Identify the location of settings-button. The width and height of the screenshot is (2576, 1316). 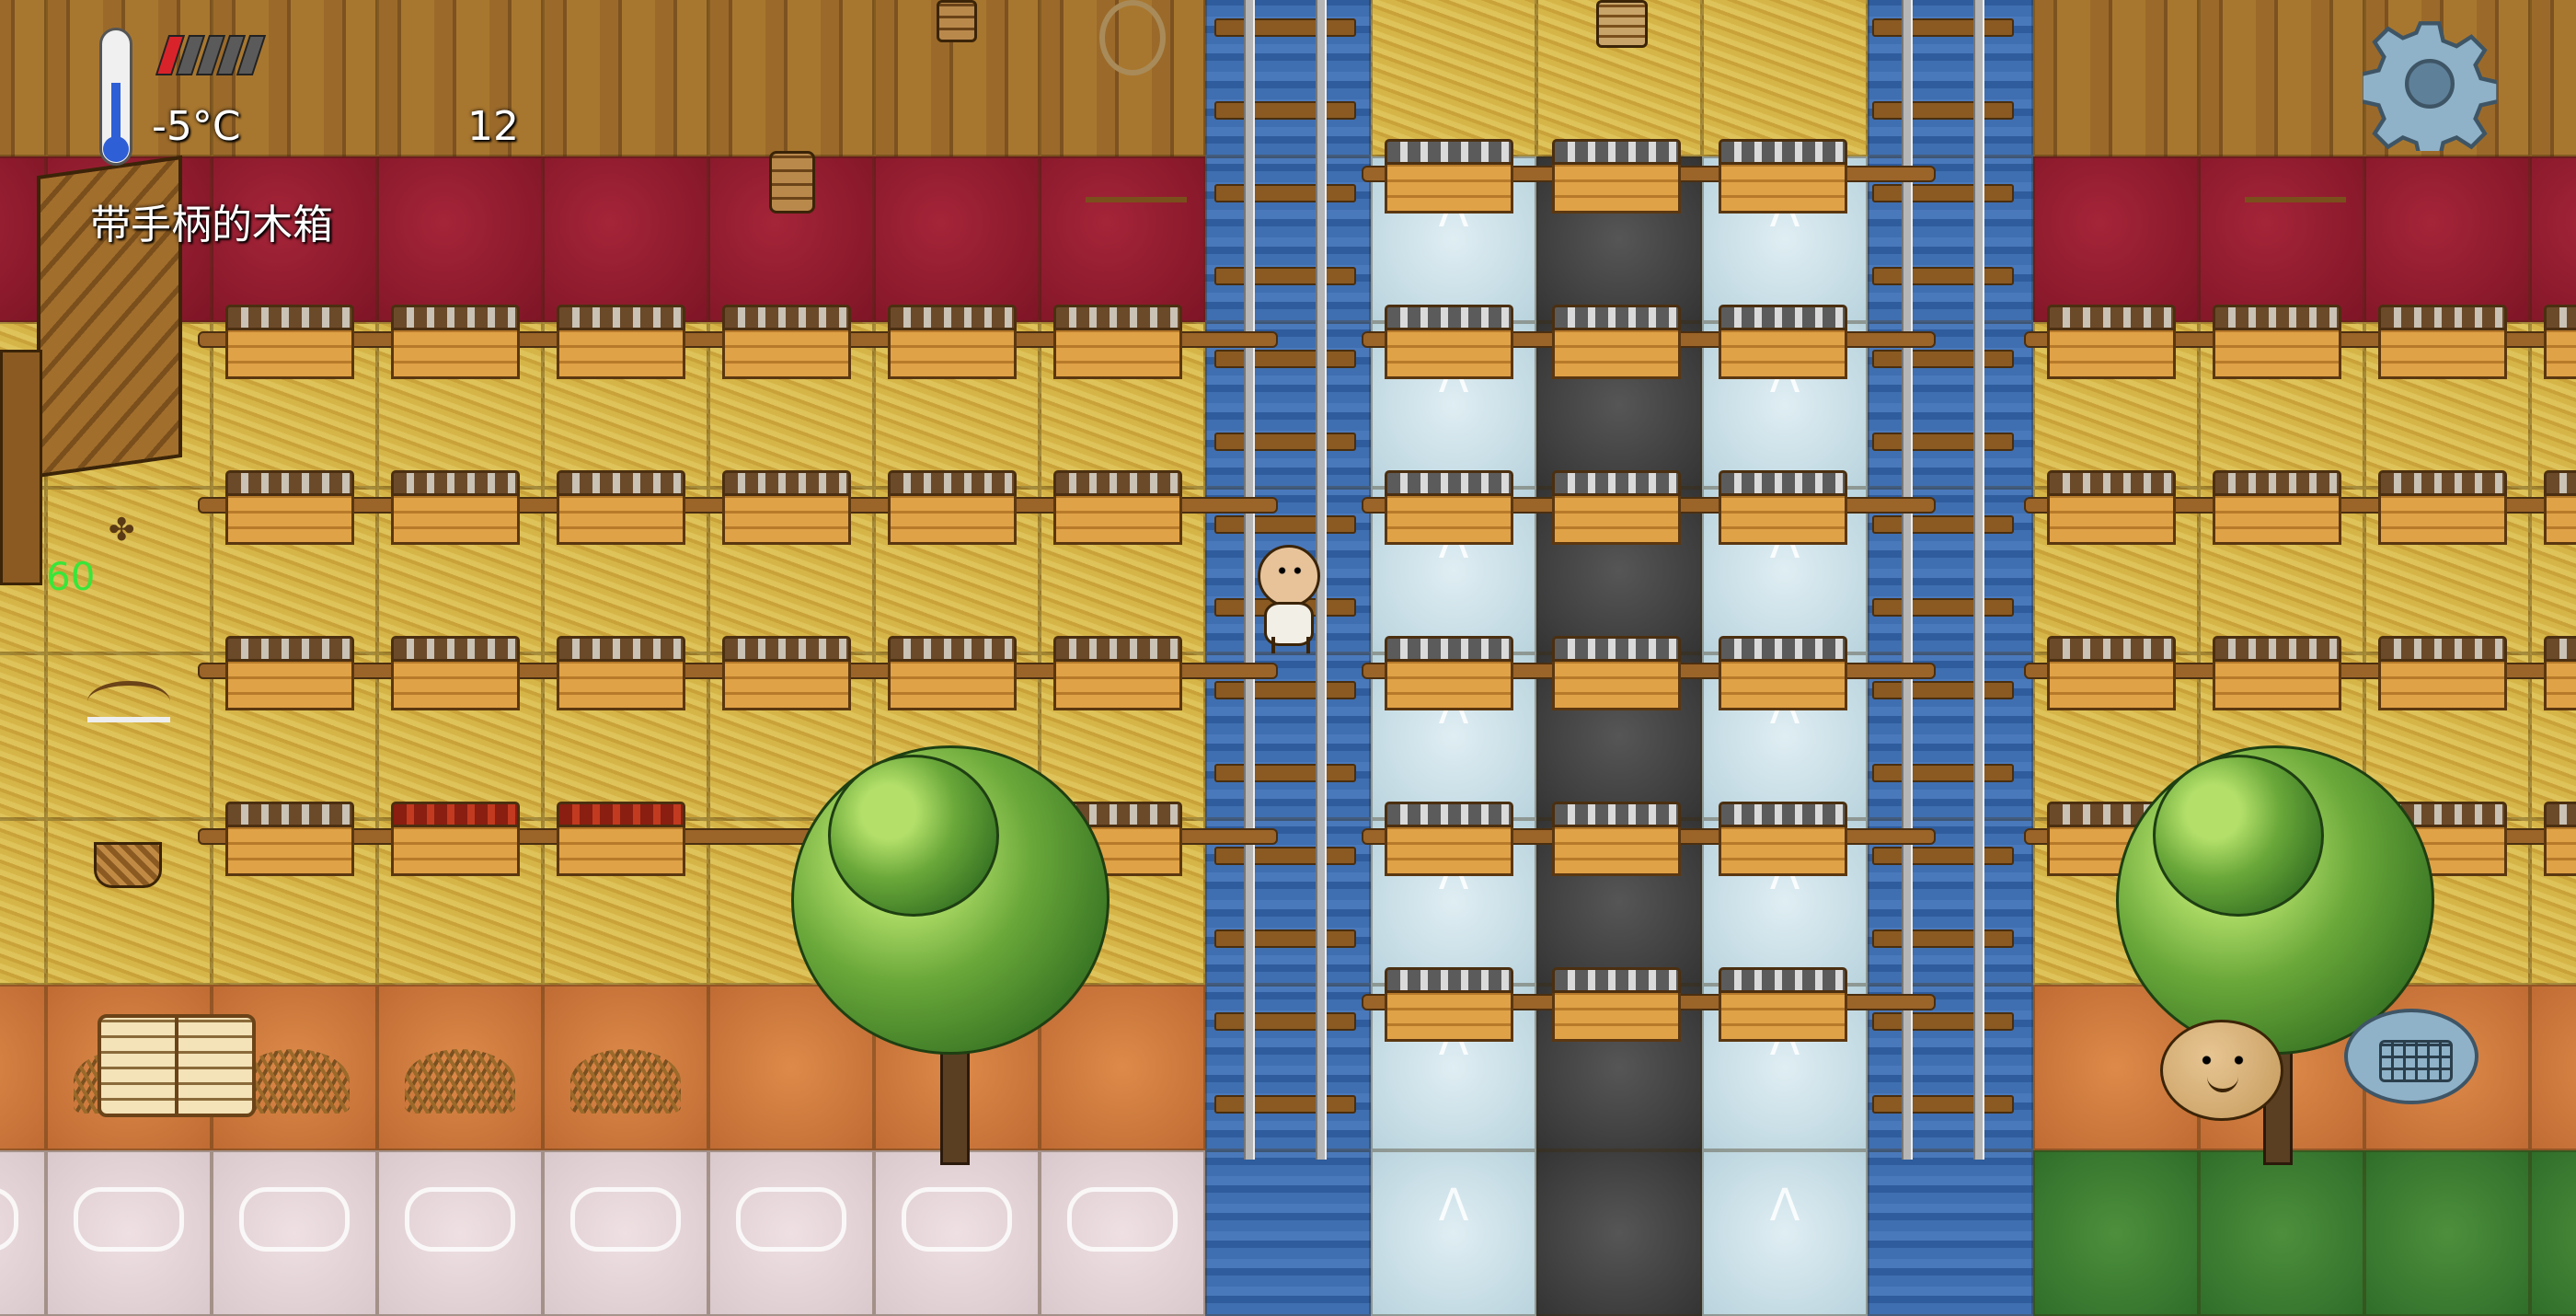
(2430, 90).